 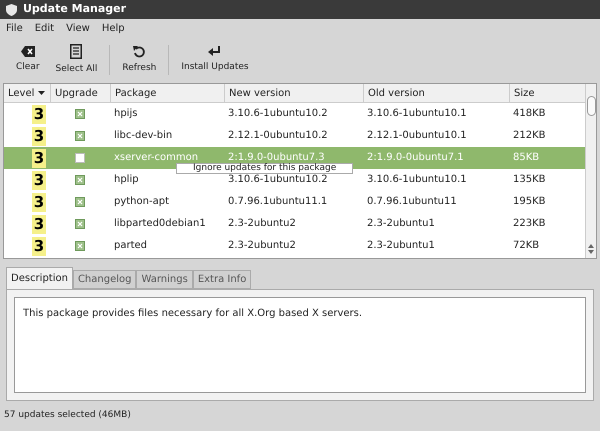 I want to click on table-cell: 135KB, so click(x=529, y=179).